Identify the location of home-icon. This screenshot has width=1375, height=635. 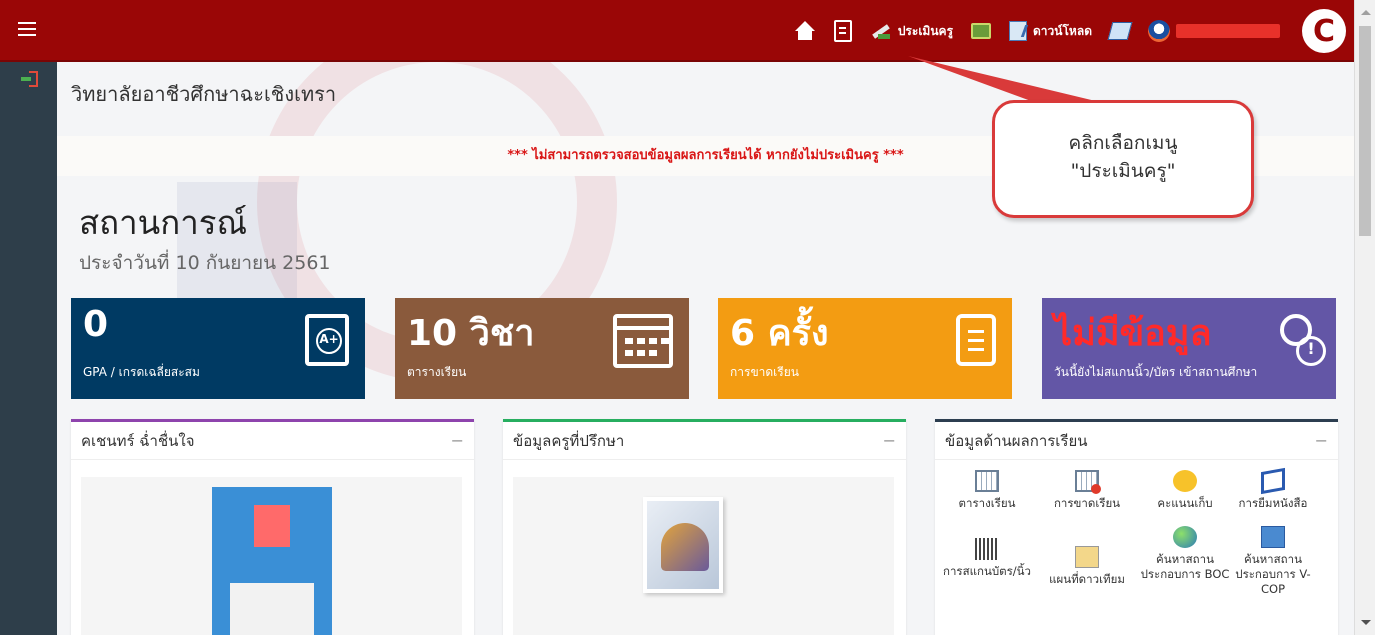
(805, 31).